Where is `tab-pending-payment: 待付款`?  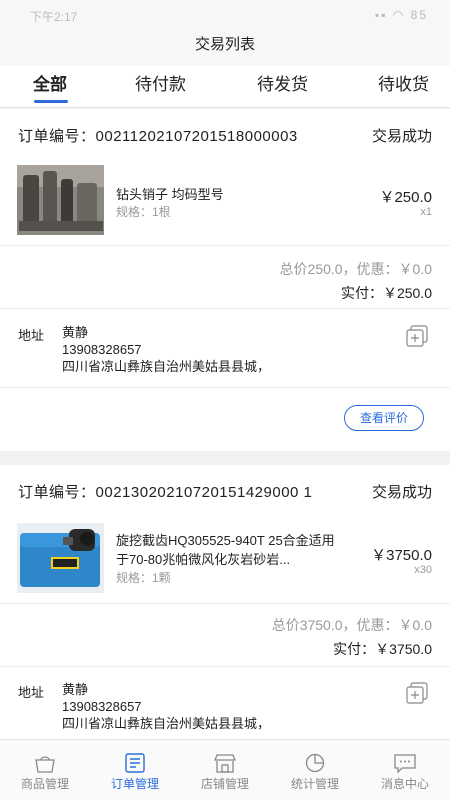 tab-pending-payment: 待付款 is located at coordinates (160, 82).